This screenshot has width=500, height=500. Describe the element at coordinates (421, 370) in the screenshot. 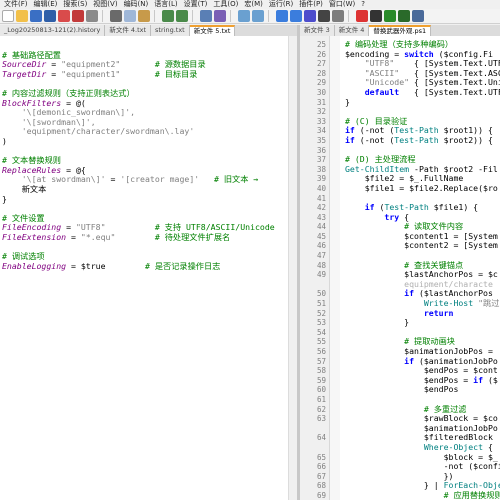

I see `code-token: $endPos = $cont` at that location.